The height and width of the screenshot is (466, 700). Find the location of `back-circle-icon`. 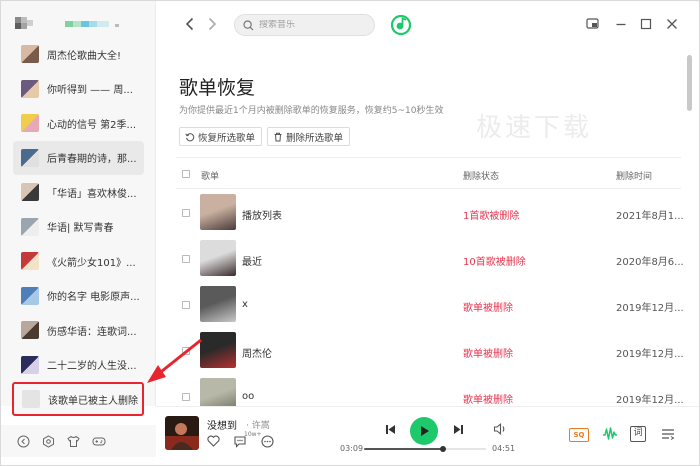

back-circle-icon is located at coordinates (23, 441).